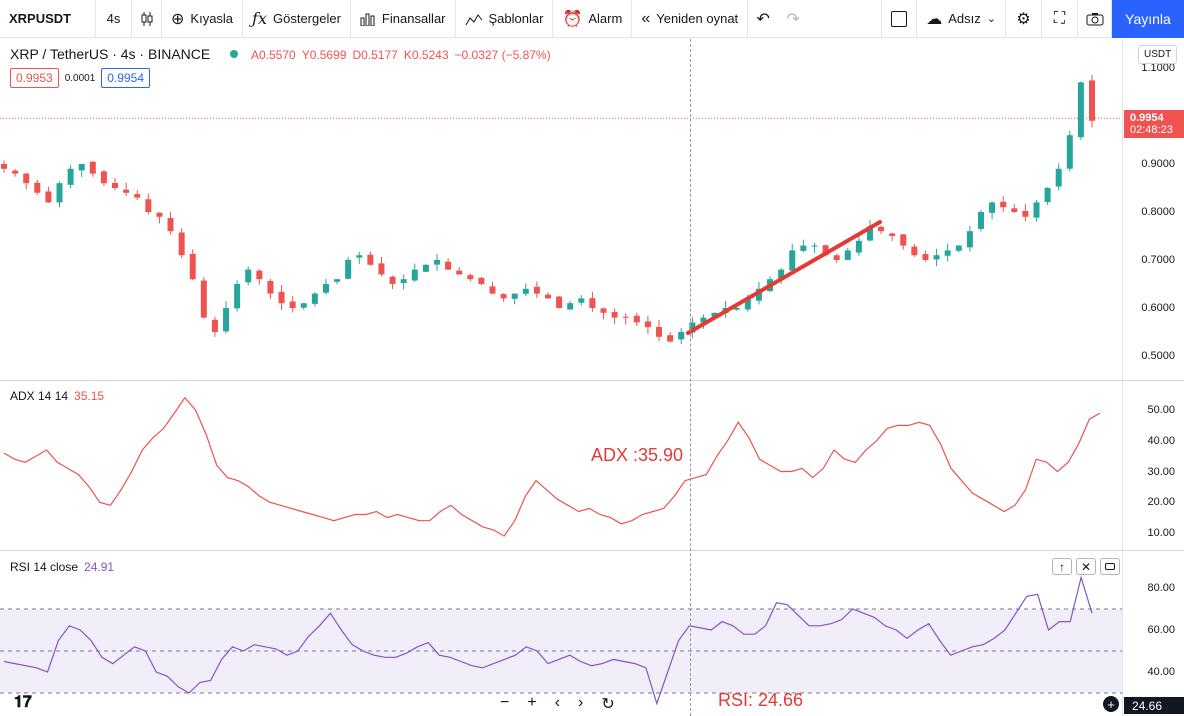 The height and width of the screenshot is (716, 1184). I want to click on adx-legend: ADX 14 14 35.15, so click(57, 396).